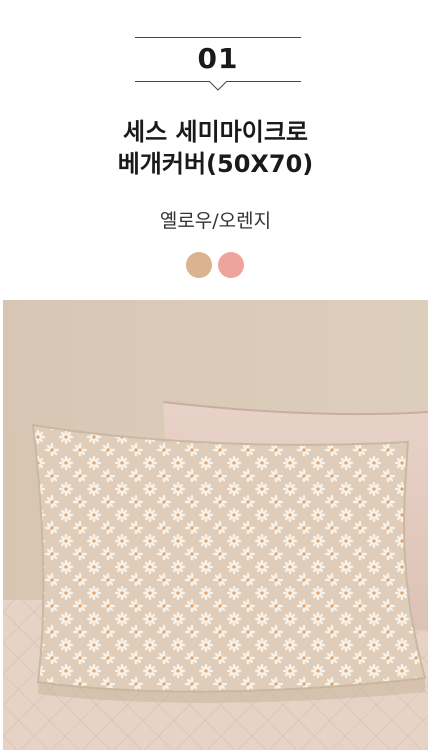  I want to click on color-name: 옐로우/오렌지, so click(215, 221).